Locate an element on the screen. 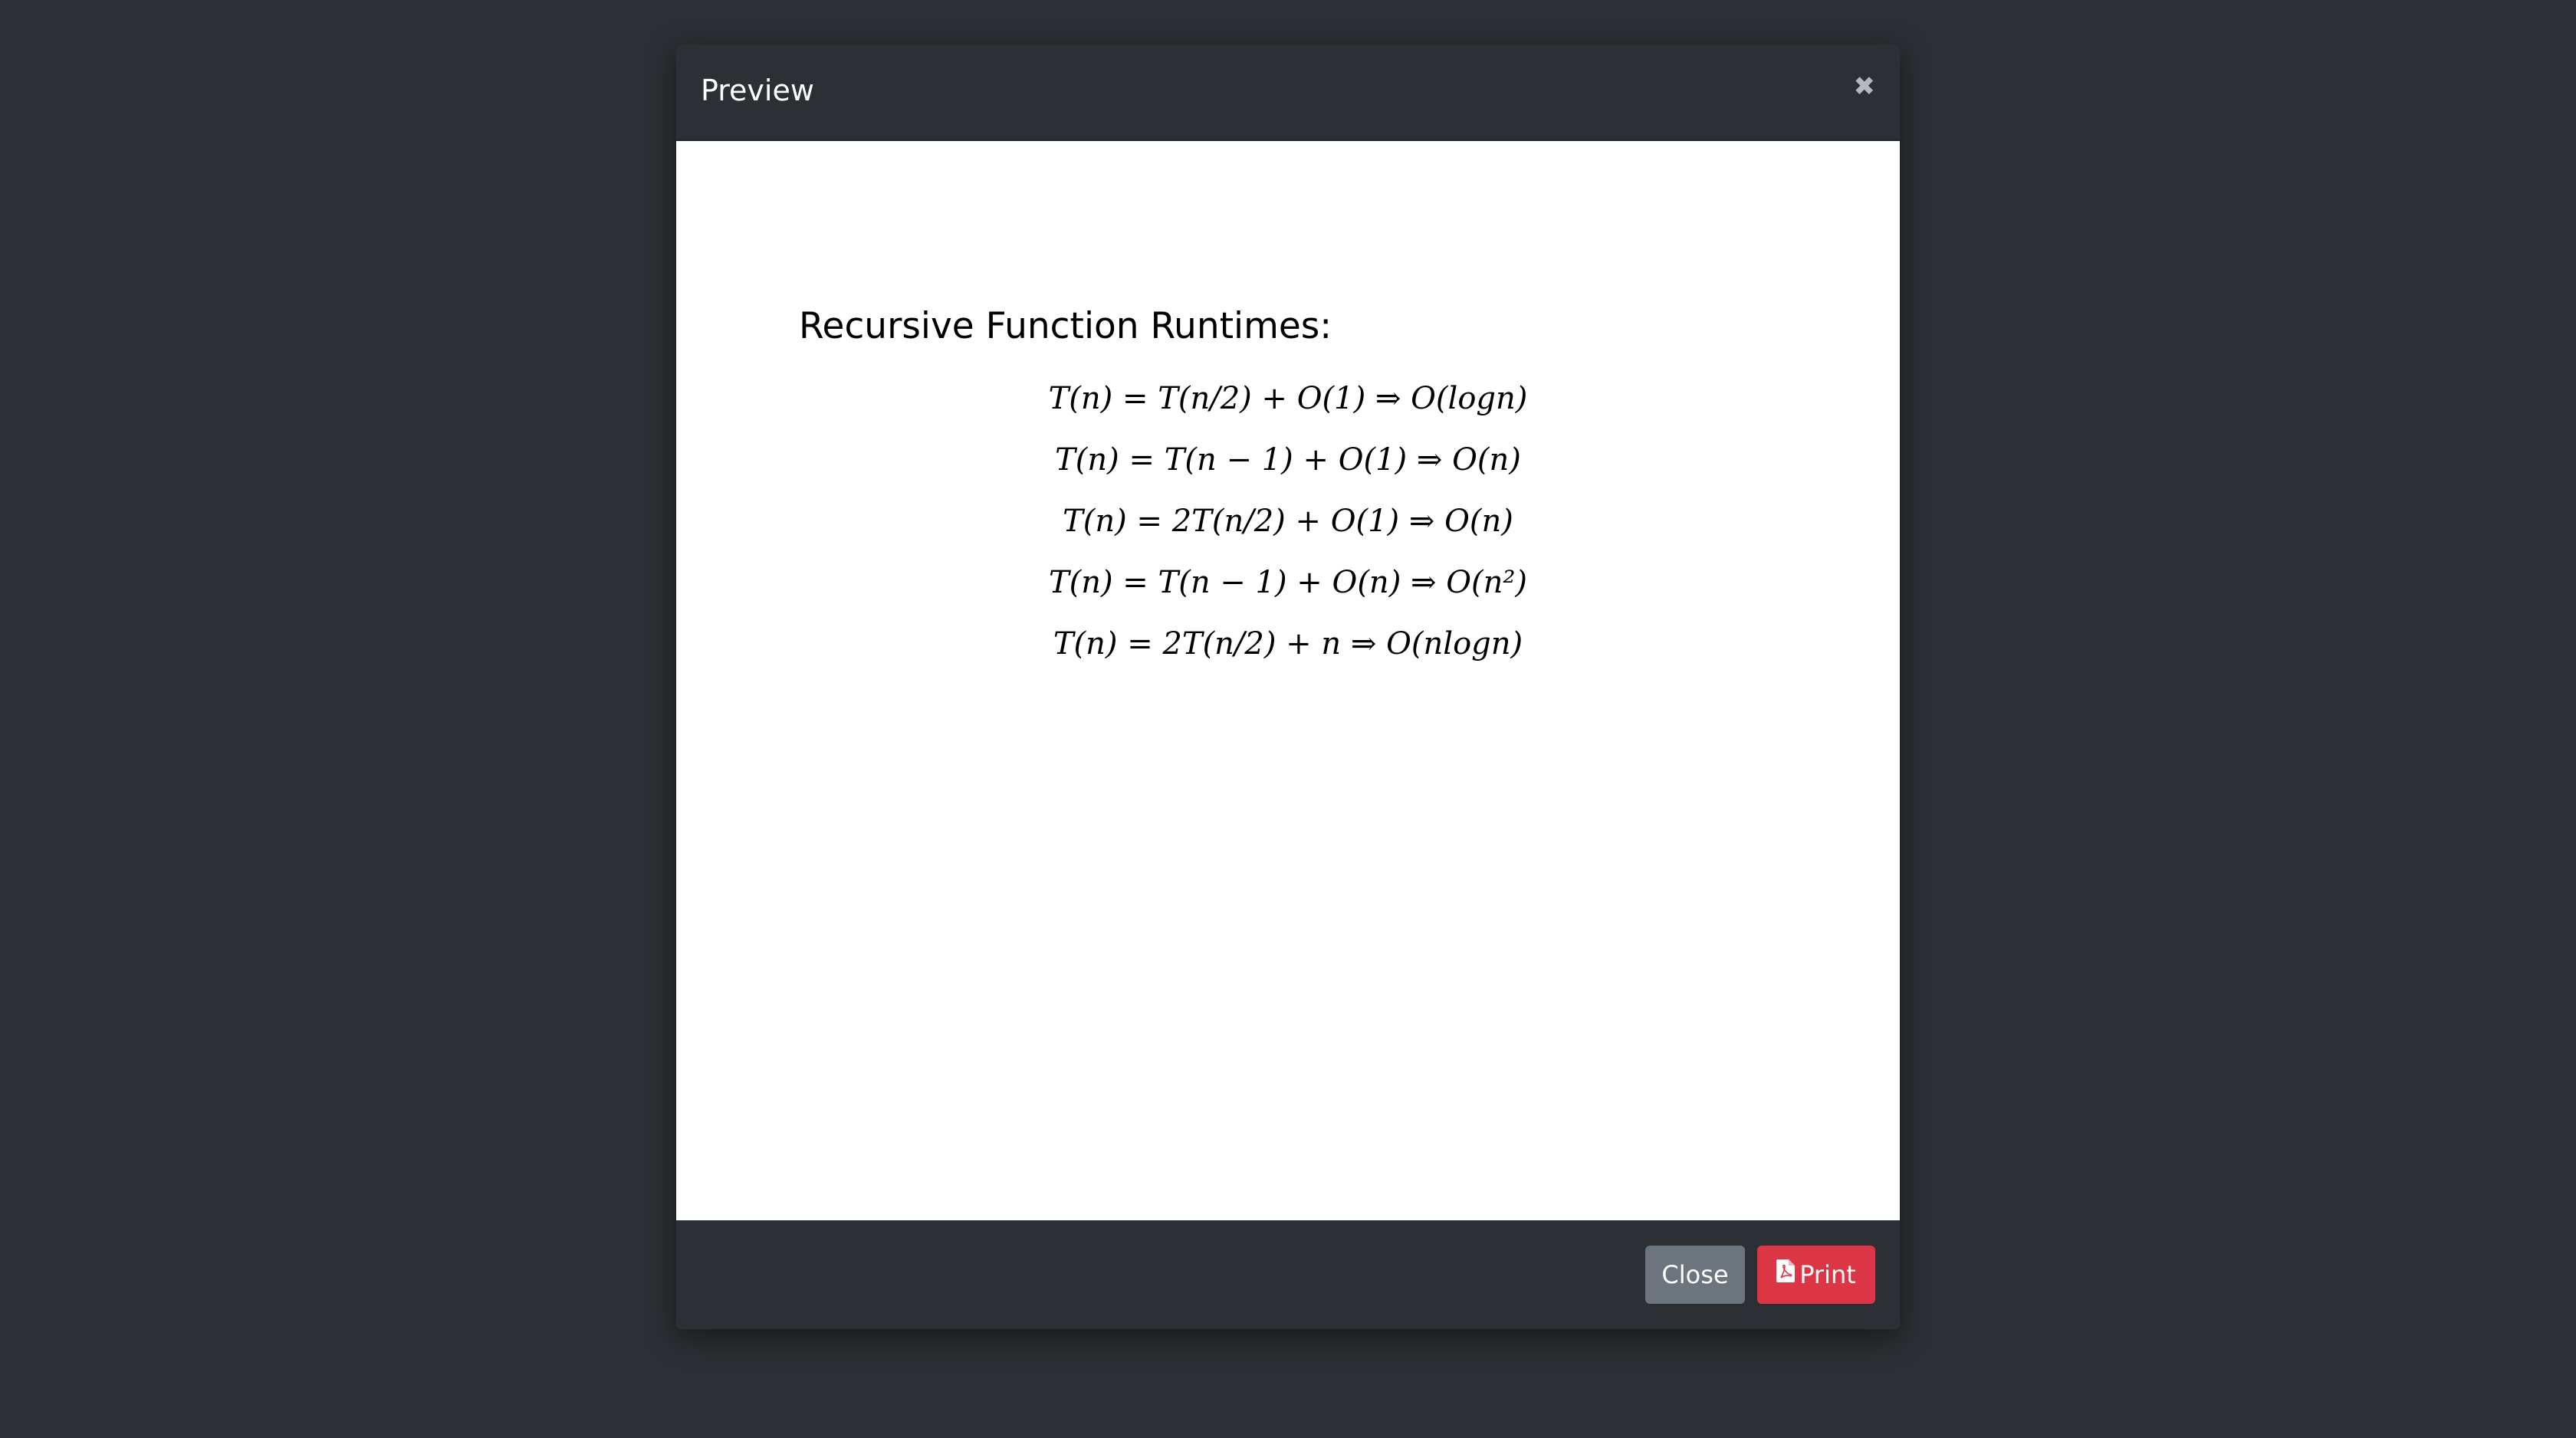 The height and width of the screenshot is (1438, 2576). equation: T(n) = T(n/2) + O(1) ⇒ O(logn) is located at coordinates (1288, 398).